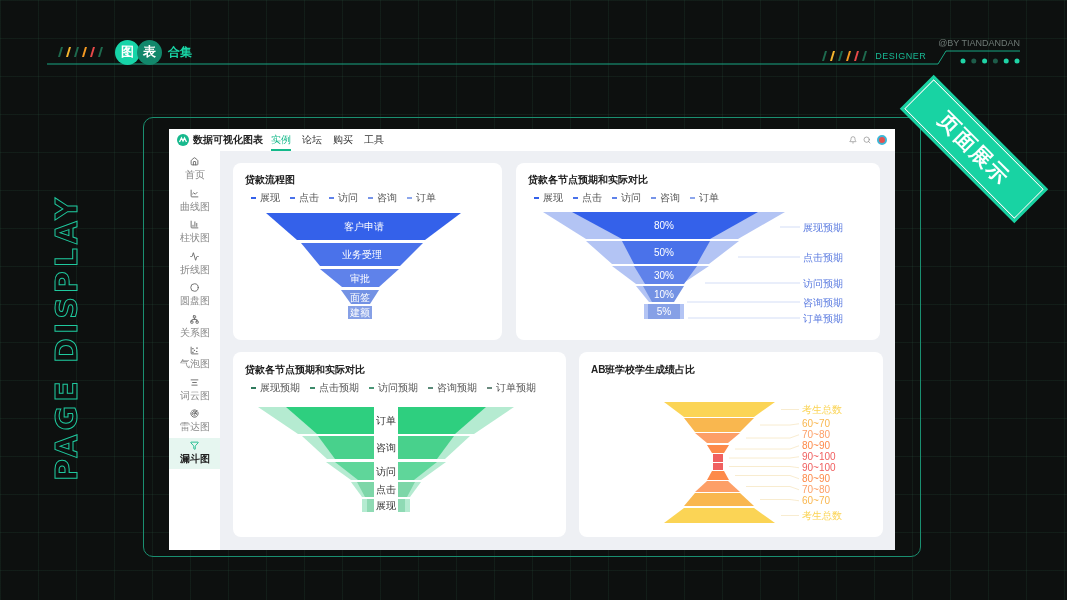 Image resolution: width=1067 pixels, height=600 pixels. What do you see at coordinates (853, 140) in the screenshot?
I see `bell-icon` at bounding box center [853, 140].